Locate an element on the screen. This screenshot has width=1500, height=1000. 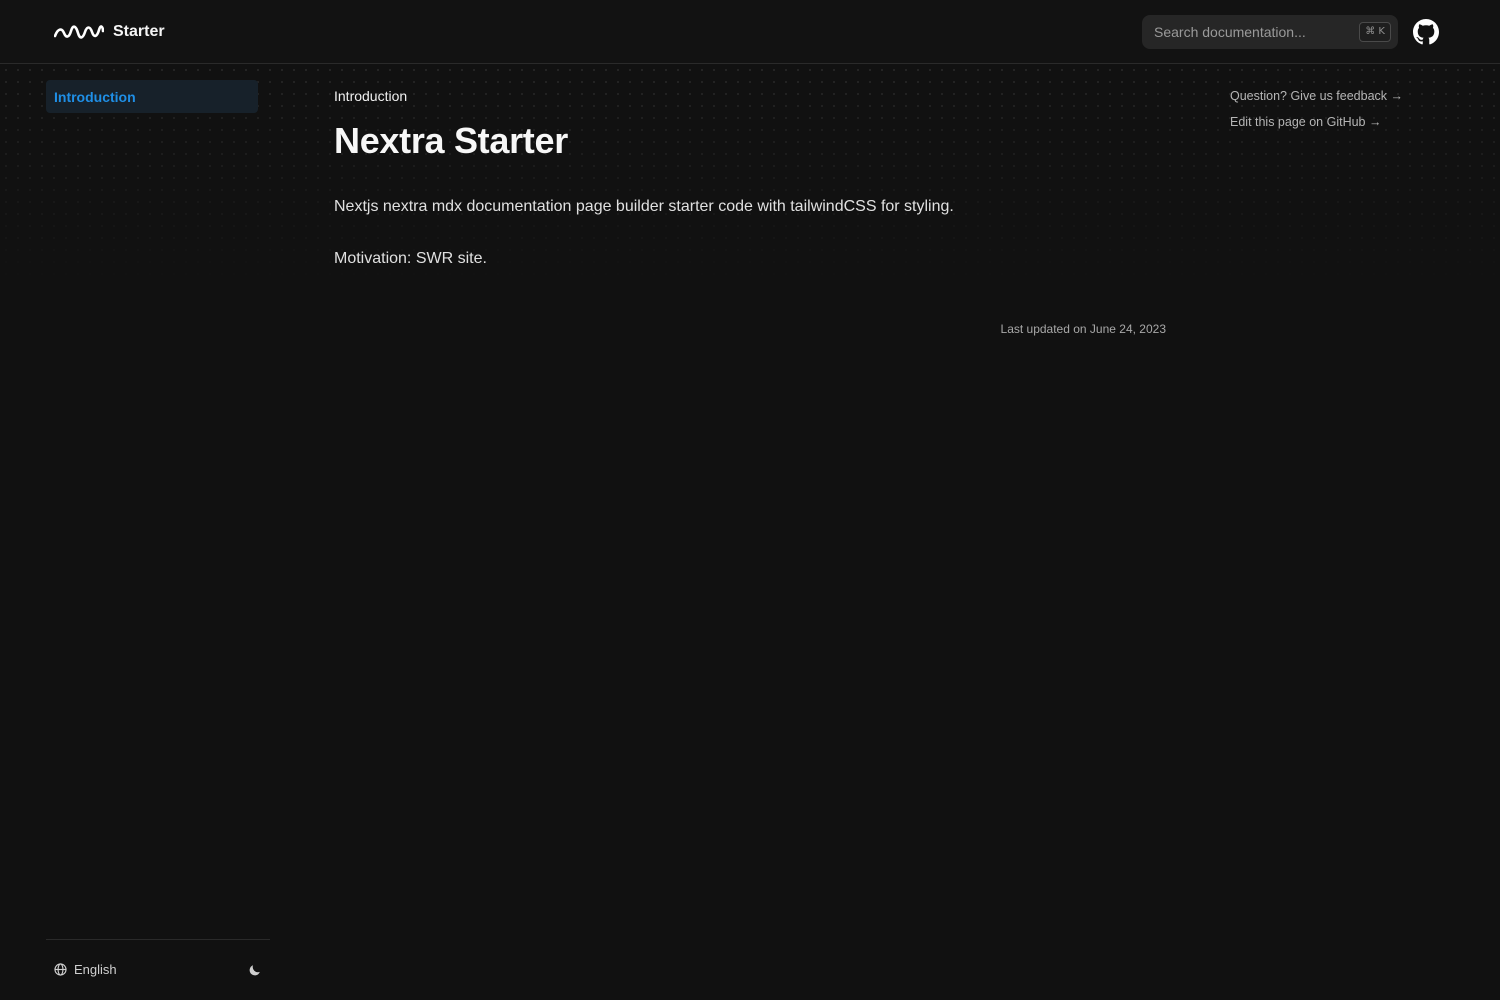
search-box: ⌘ K is located at coordinates (1270, 32).